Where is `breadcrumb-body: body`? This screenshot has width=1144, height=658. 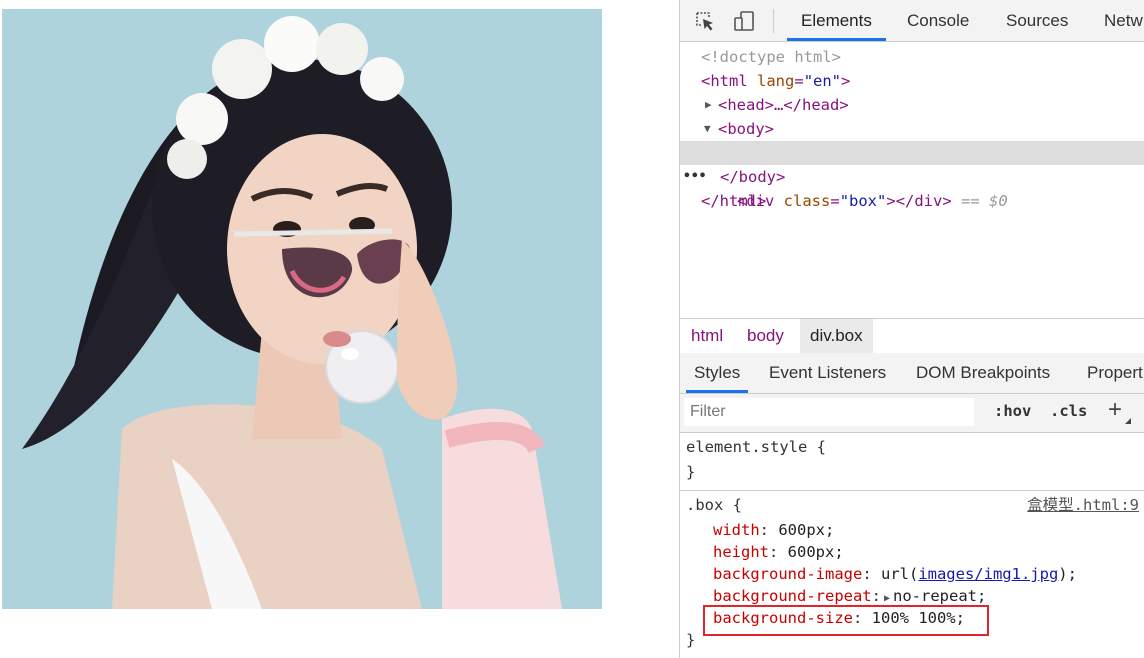
breadcrumb-body: body is located at coordinates (765, 336).